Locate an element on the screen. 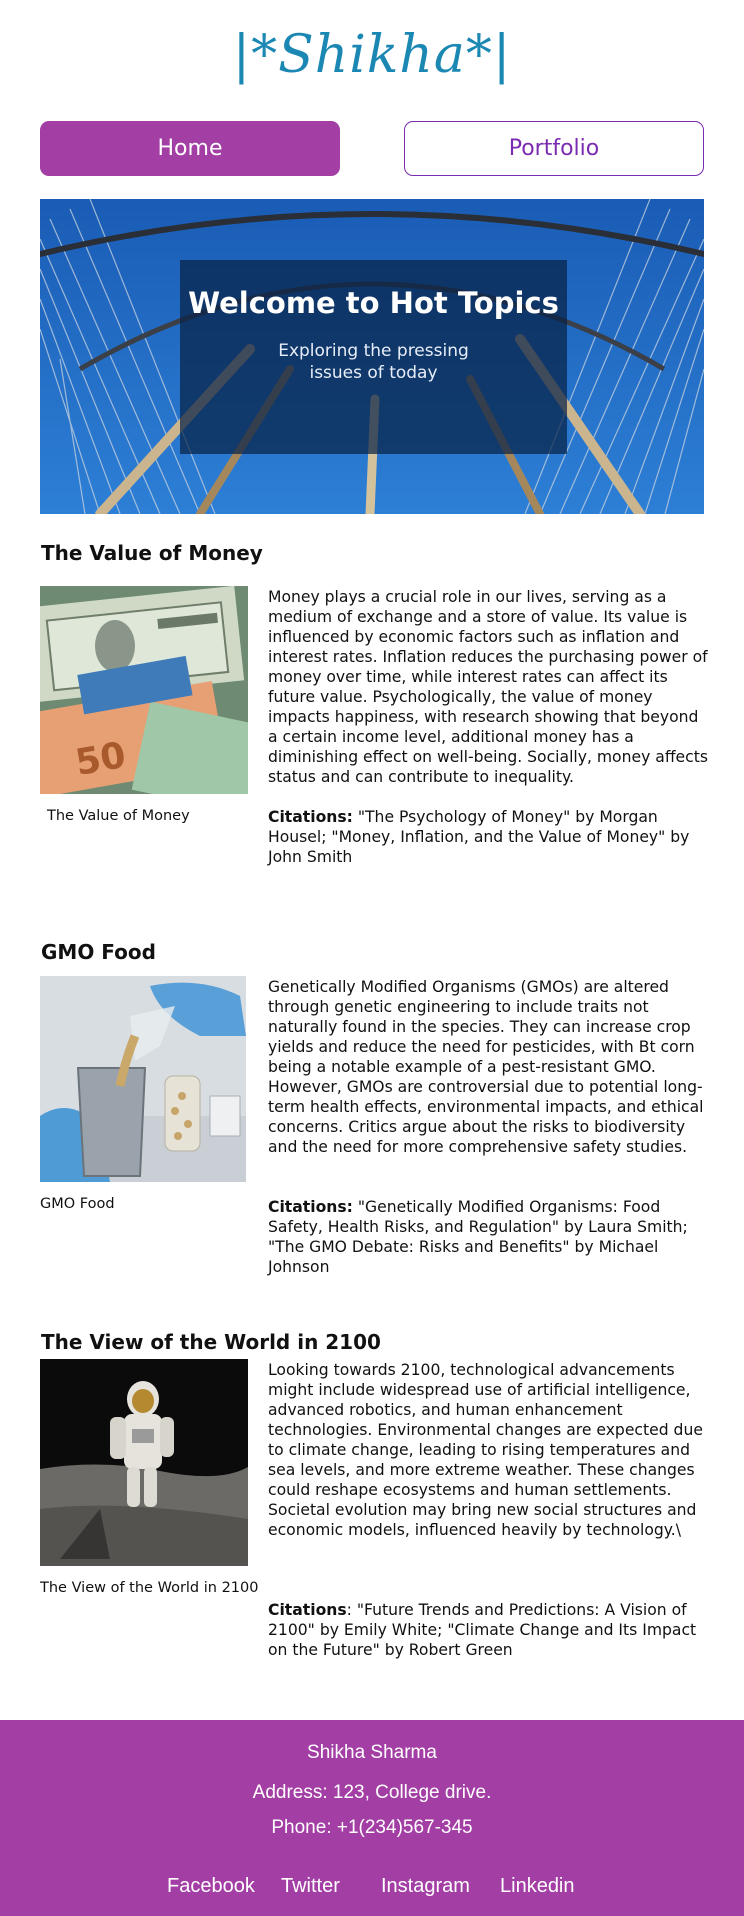 The width and height of the screenshot is (744, 1916). money-image: 50 is located at coordinates (144, 690).